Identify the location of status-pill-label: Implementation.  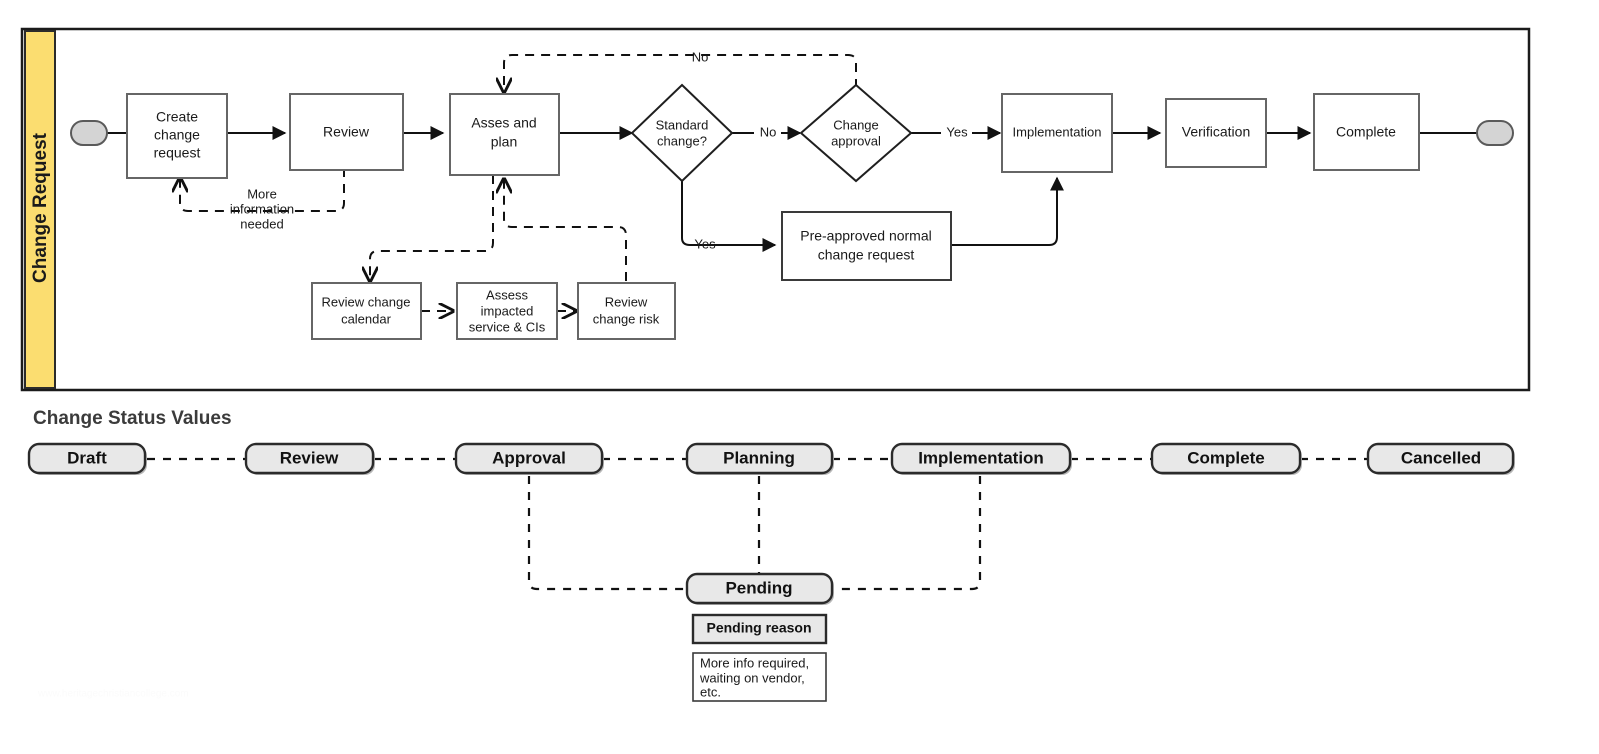
(981, 457).